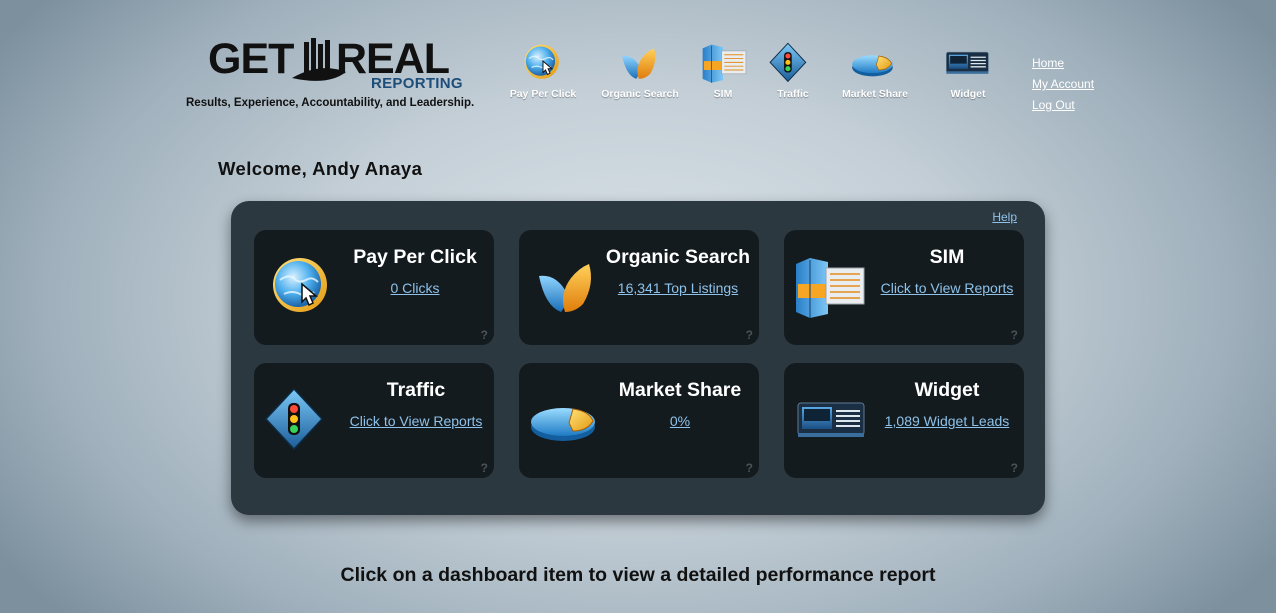 The image size is (1276, 613). What do you see at coordinates (320, 168) in the screenshot?
I see `welcome-heading: Welcome, Andy Anaya` at bounding box center [320, 168].